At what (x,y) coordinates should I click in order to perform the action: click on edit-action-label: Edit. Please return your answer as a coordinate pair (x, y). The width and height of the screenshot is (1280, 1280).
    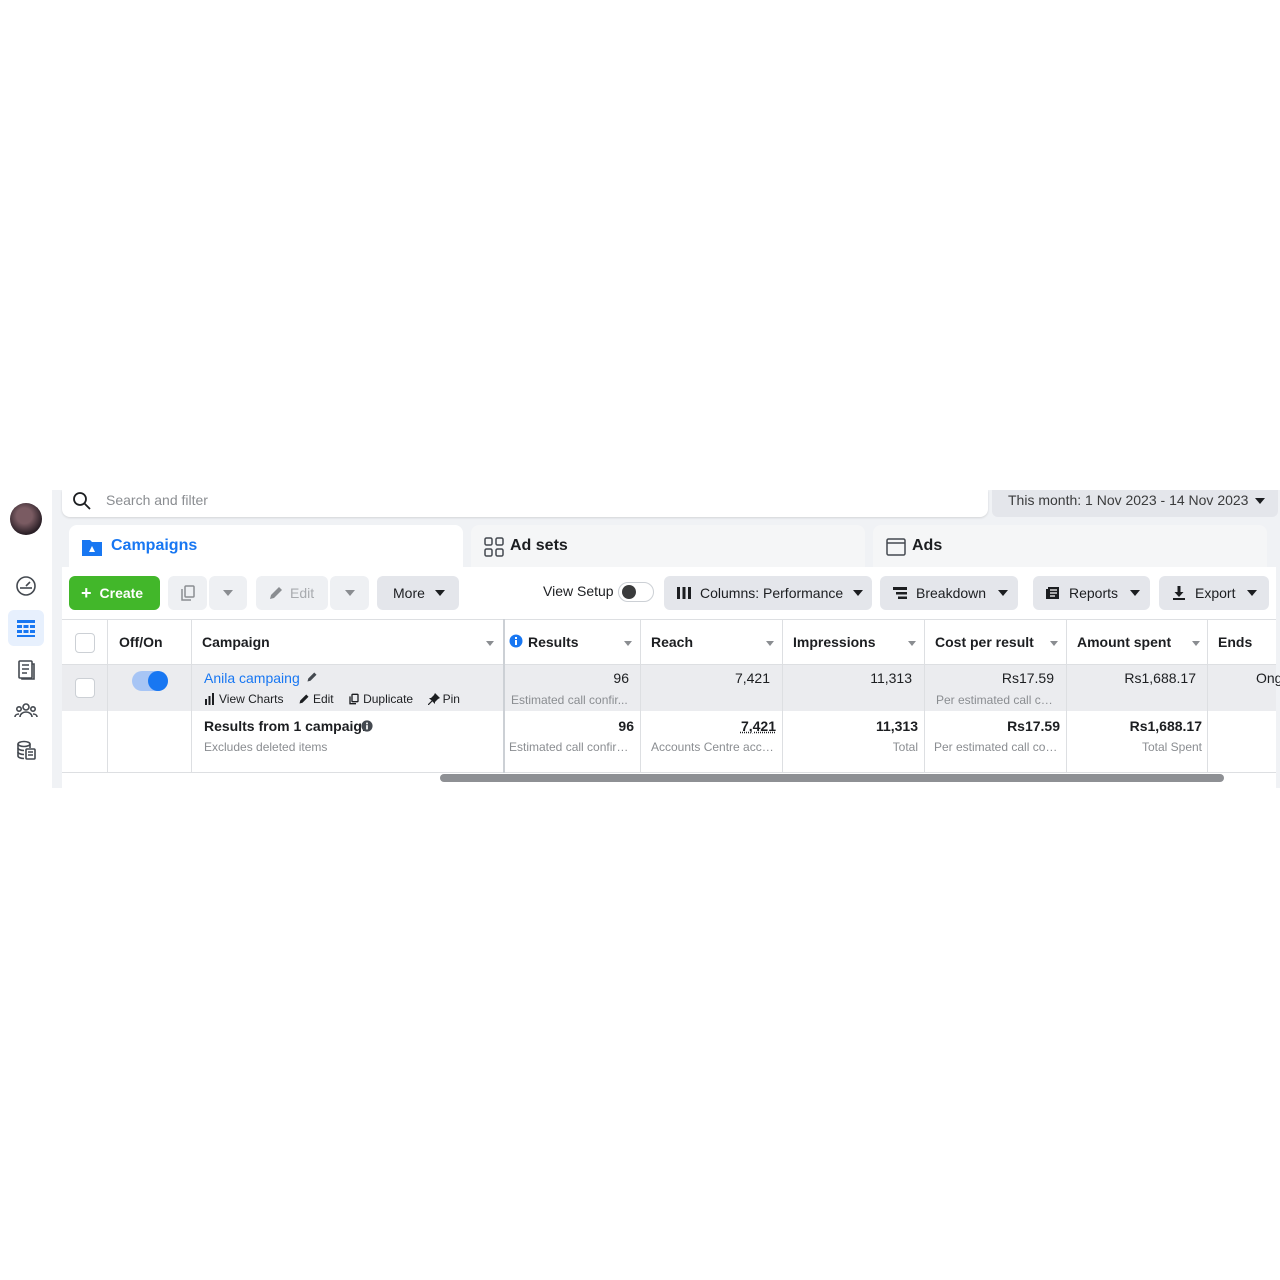
    Looking at the image, I should click on (323, 699).